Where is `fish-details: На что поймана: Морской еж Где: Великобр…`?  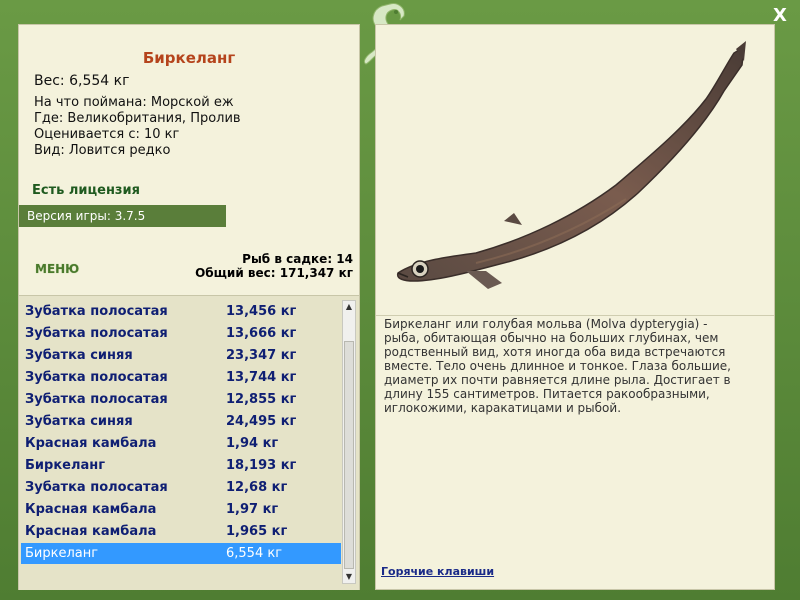 fish-details: На что поймана: Морской еж Где: Великобр… is located at coordinates (137, 127).